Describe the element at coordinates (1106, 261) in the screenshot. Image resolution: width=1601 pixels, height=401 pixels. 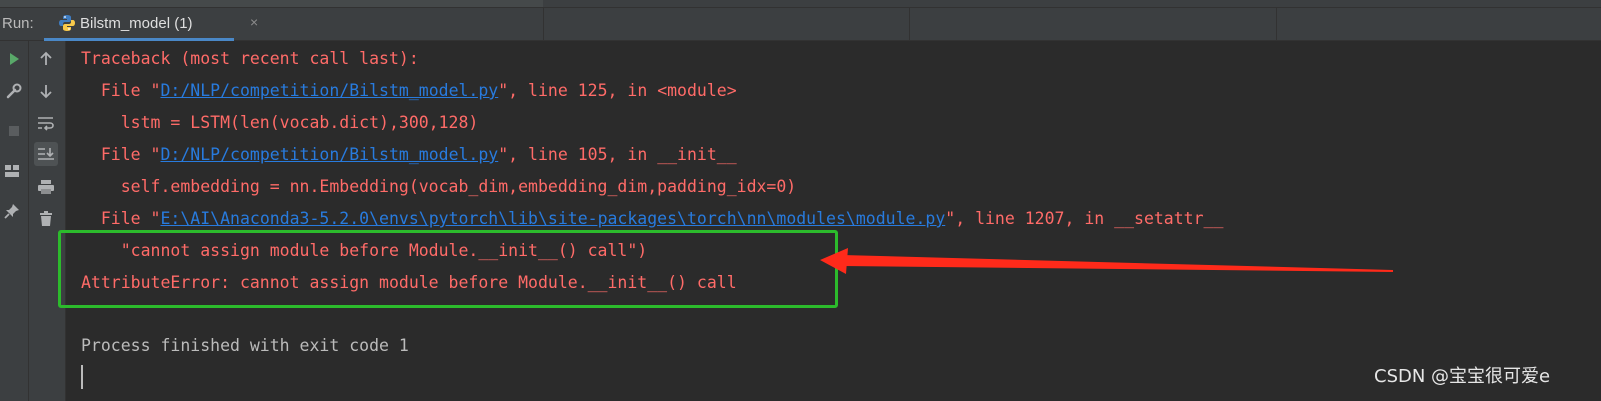
I see `red-arrow-annotation` at that location.